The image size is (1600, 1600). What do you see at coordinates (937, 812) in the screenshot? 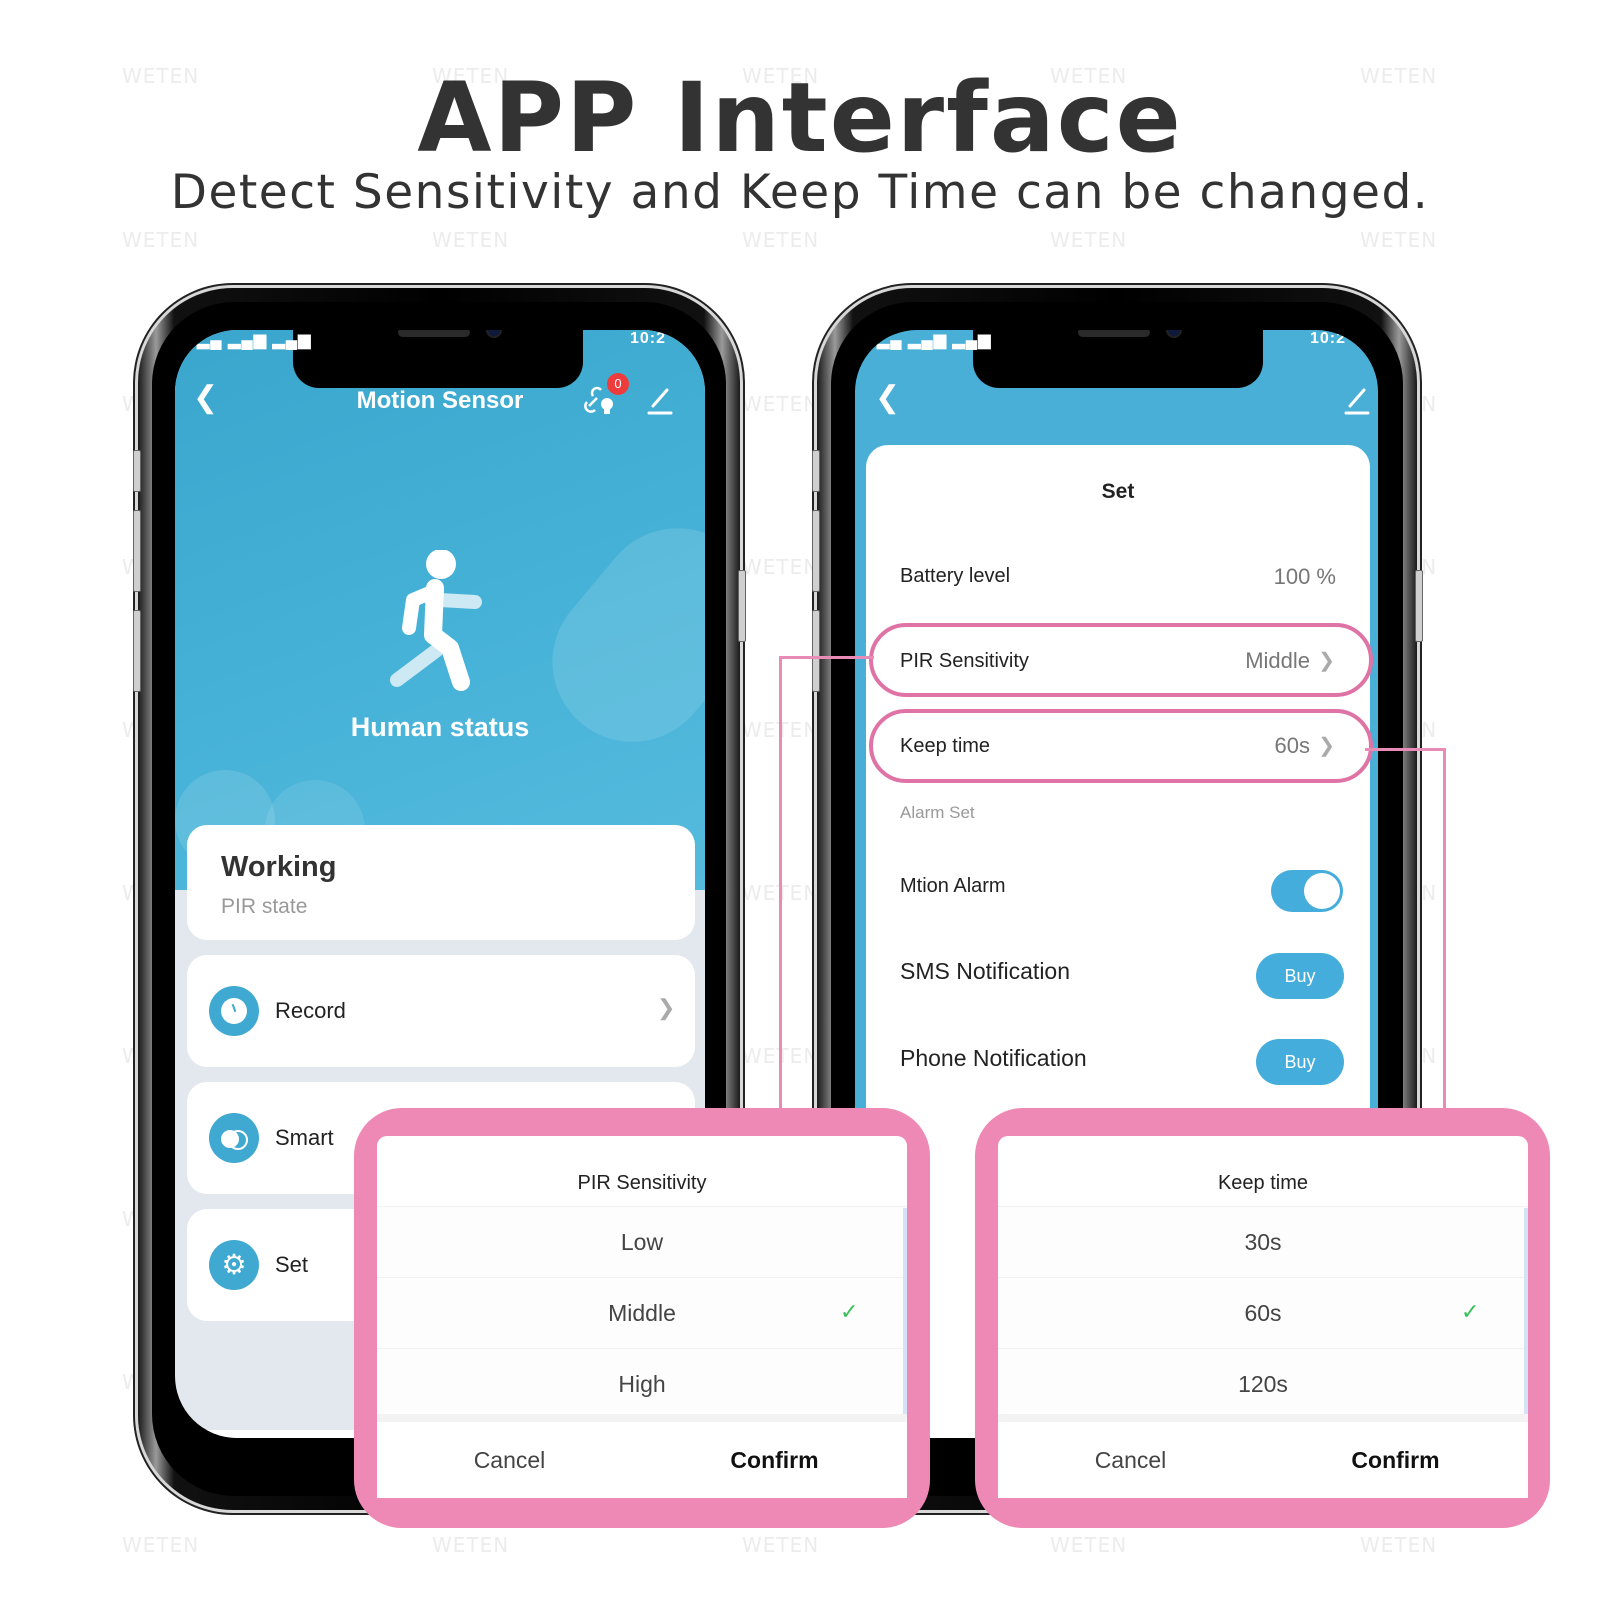
I see `section-header: Alarm Set` at bounding box center [937, 812].